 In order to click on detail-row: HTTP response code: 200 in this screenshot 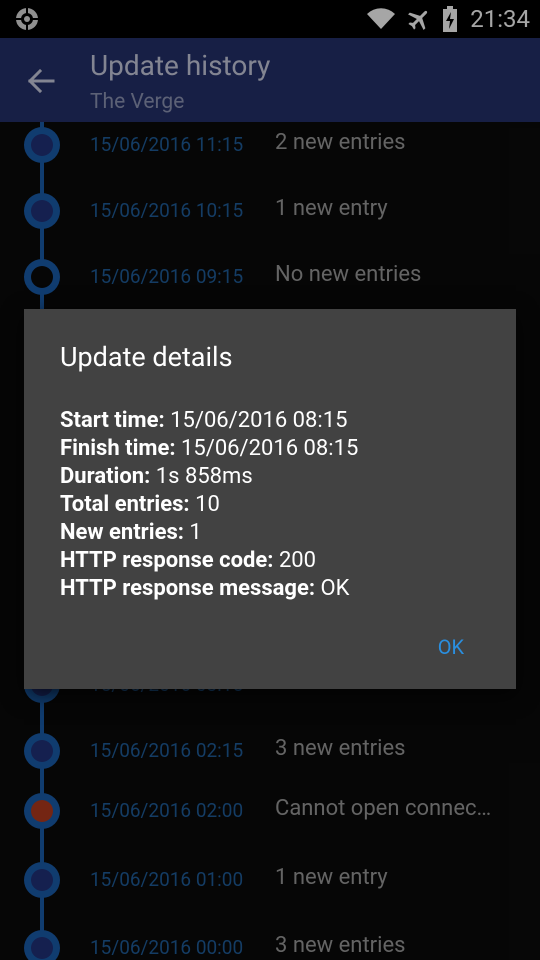, I will do `click(280, 561)`.